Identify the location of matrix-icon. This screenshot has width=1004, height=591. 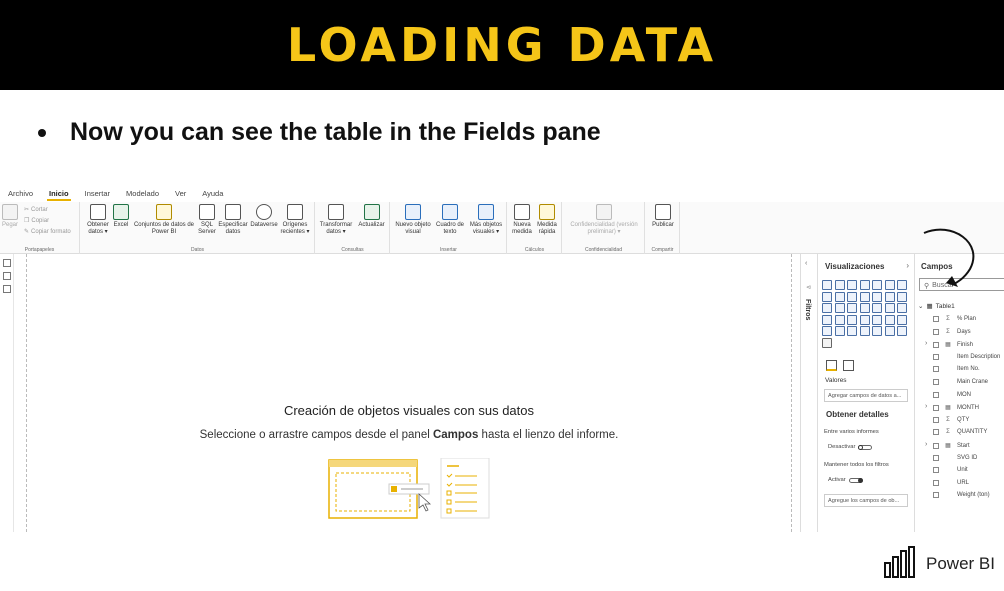
(902, 319).